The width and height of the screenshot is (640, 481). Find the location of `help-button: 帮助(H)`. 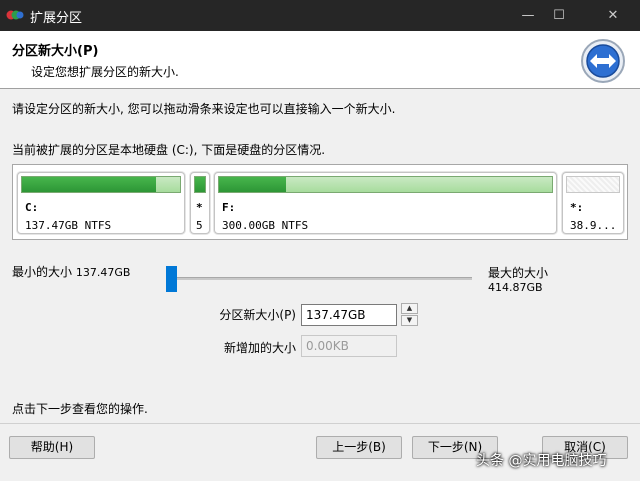

help-button: 帮助(H) is located at coordinates (52, 447).